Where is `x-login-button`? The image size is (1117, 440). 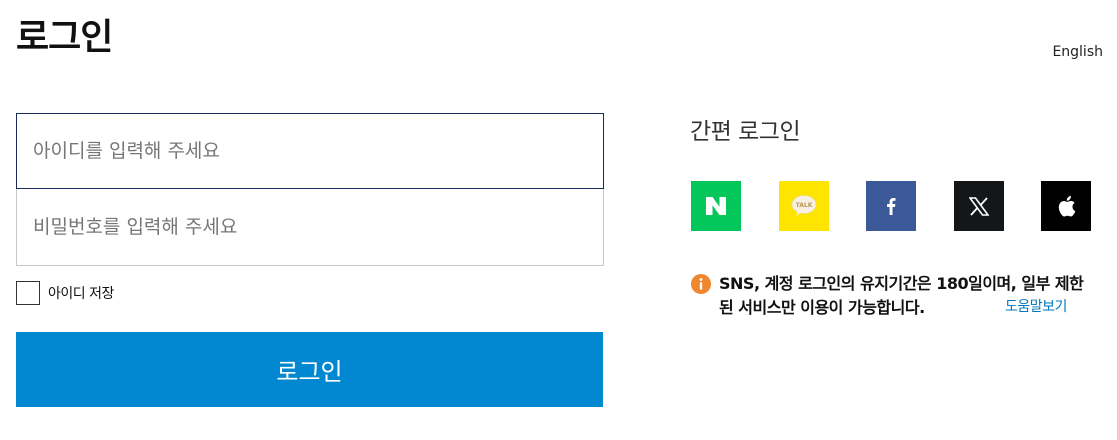
x-login-button is located at coordinates (978, 206).